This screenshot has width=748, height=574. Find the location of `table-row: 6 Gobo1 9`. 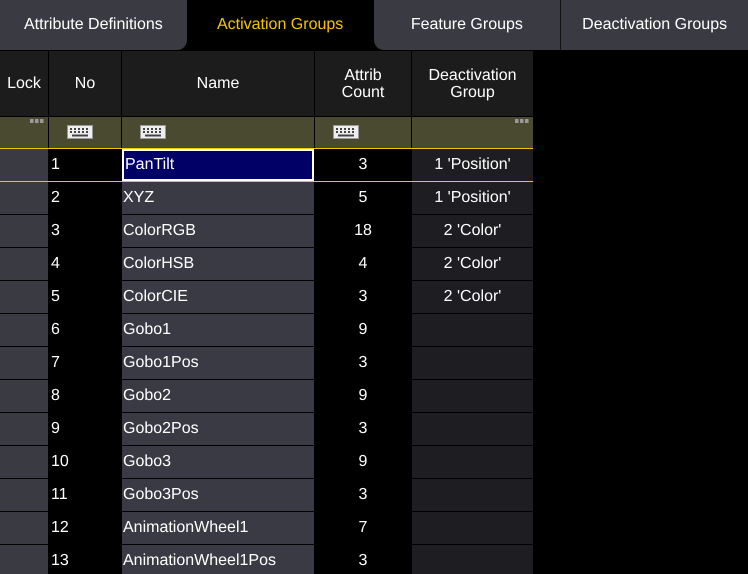

table-row: 6 Gobo1 9 is located at coordinates (266, 330).